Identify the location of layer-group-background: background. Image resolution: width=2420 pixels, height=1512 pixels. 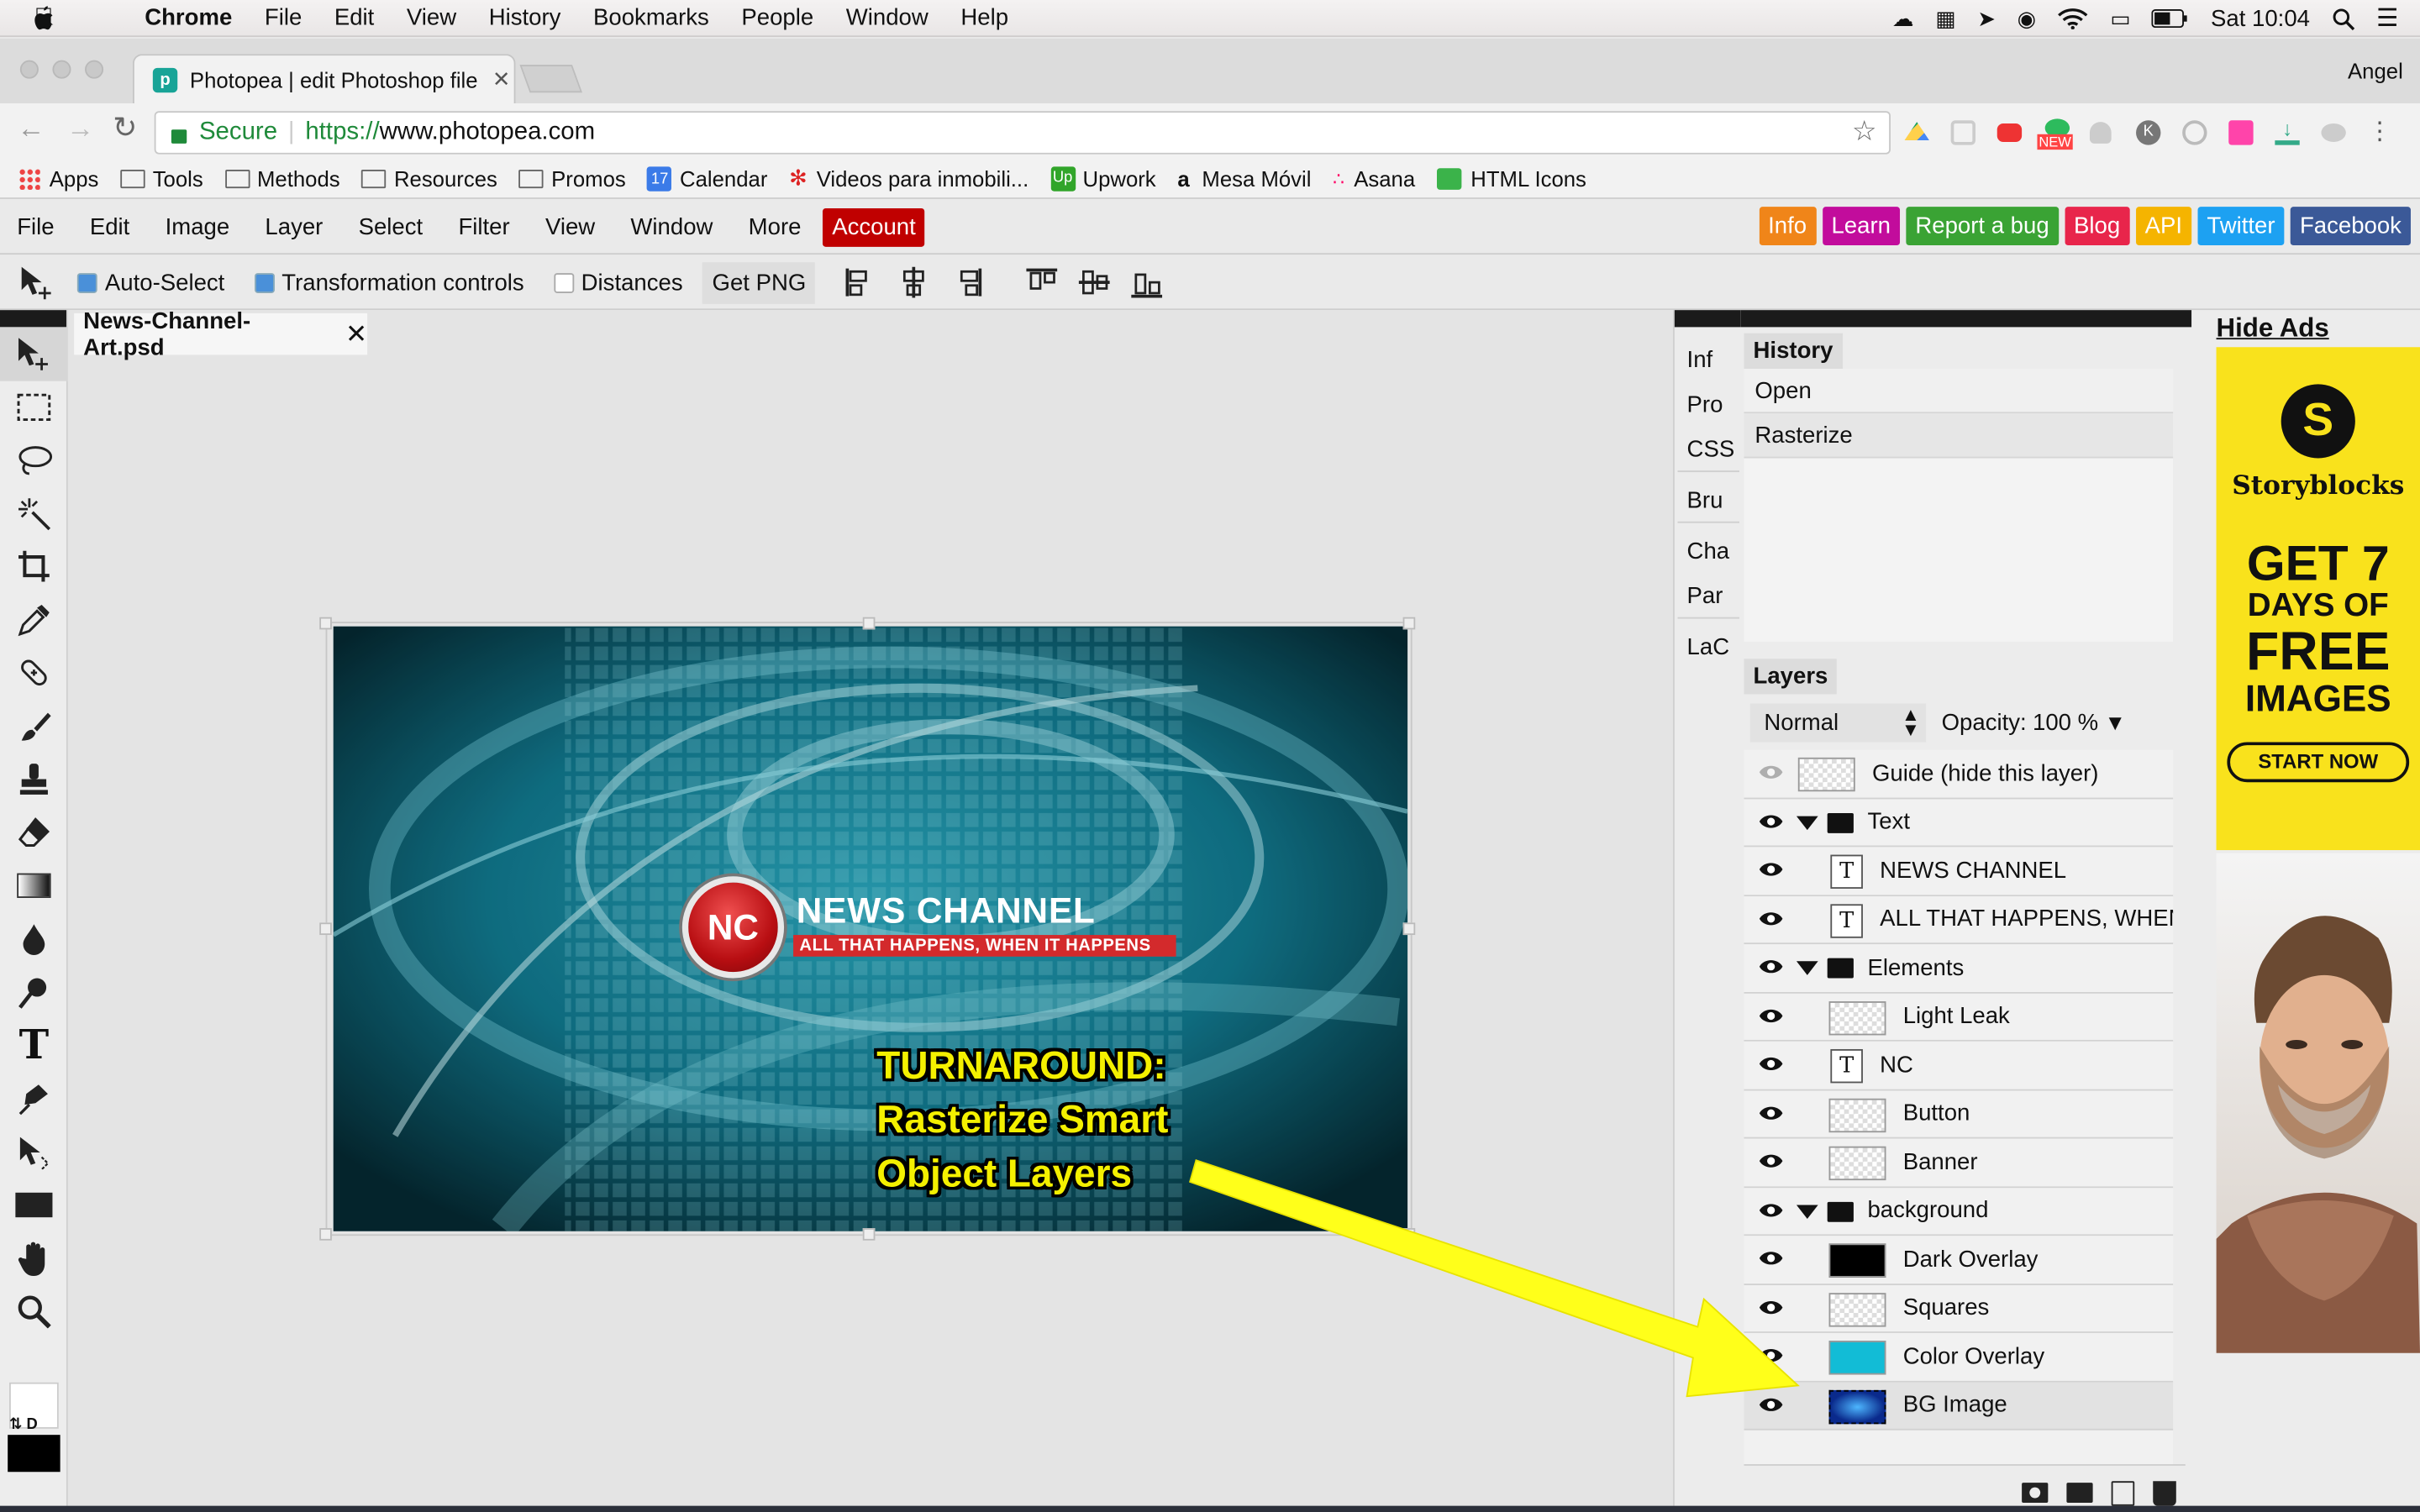
(1959, 1211).